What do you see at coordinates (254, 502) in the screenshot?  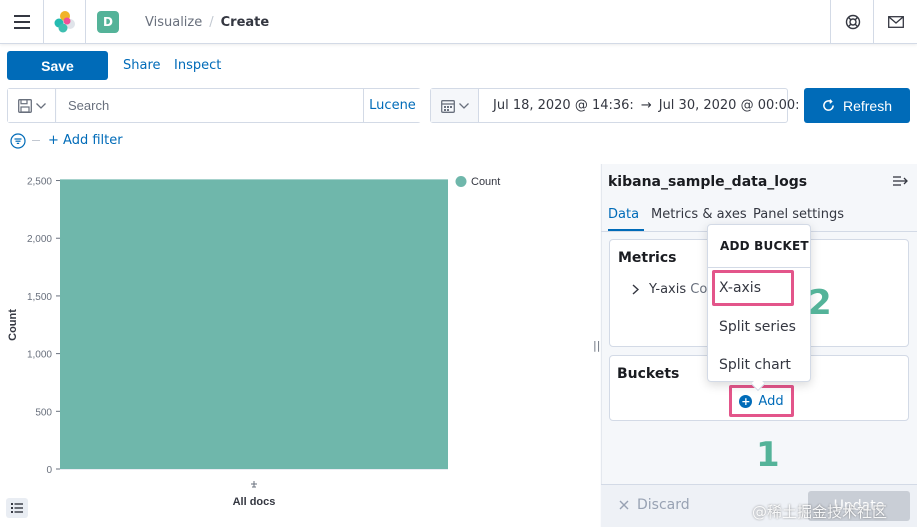 I see `x-tick-label: All docs` at bounding box center [254, 502].